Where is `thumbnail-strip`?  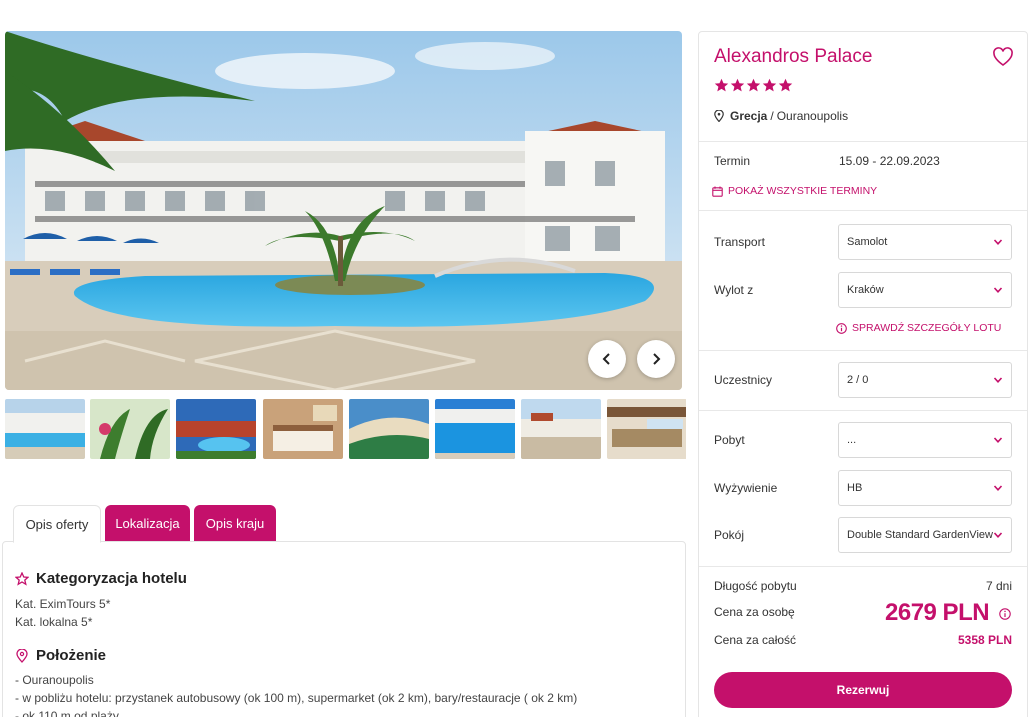
thumbnail-strip is located at coordinates (345, 429).